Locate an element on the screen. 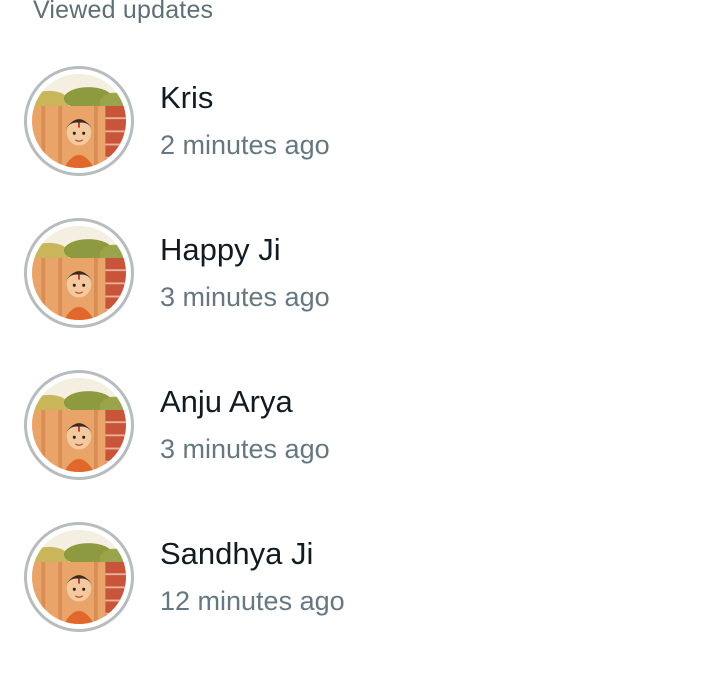 This screenshot has width=720, height=674. status-timestamp: 12 minutes ago is located at coordinates (252, 601).